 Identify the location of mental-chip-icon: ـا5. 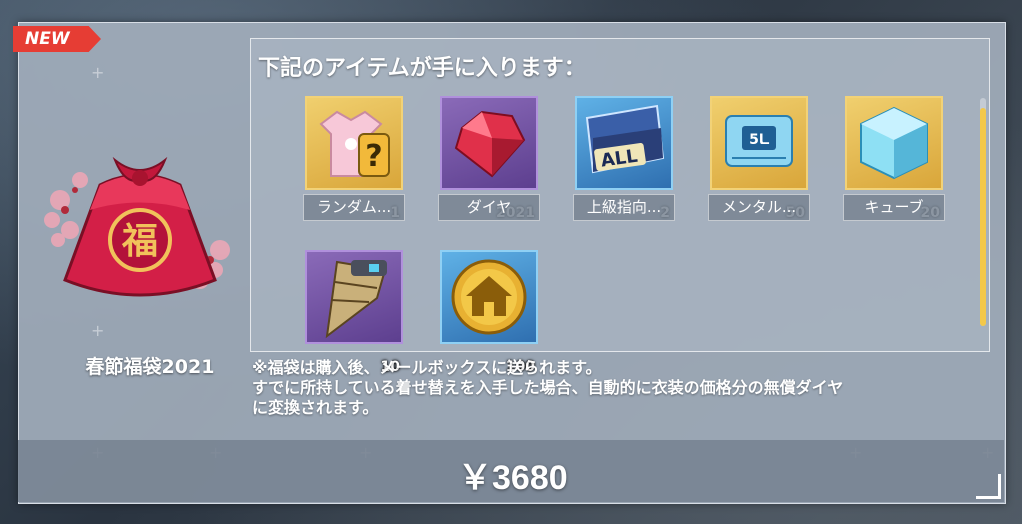
(759, 143).